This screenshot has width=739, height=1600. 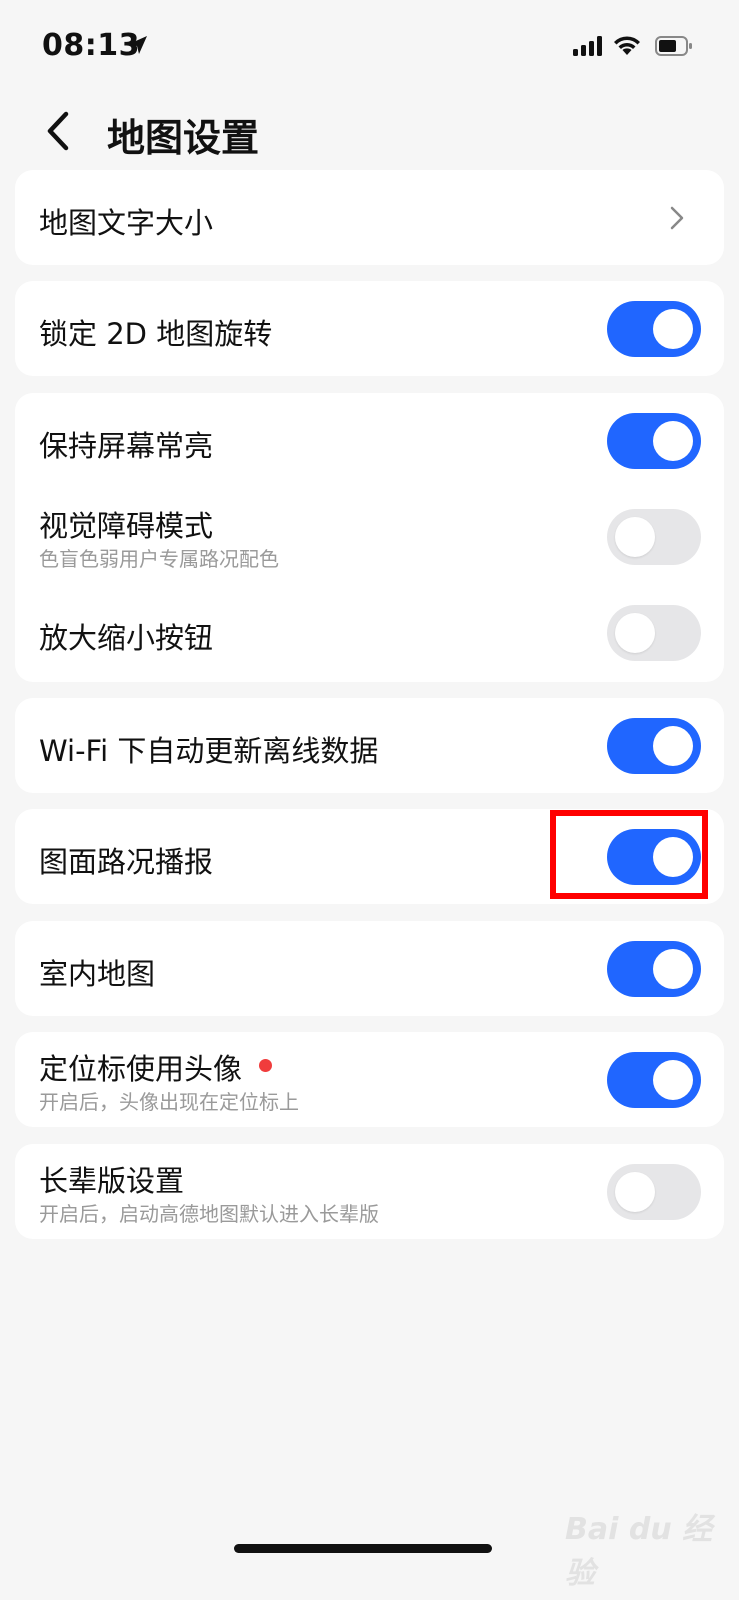 I want to click on keep-screen-on-toggle, so click(x=654, y=441).